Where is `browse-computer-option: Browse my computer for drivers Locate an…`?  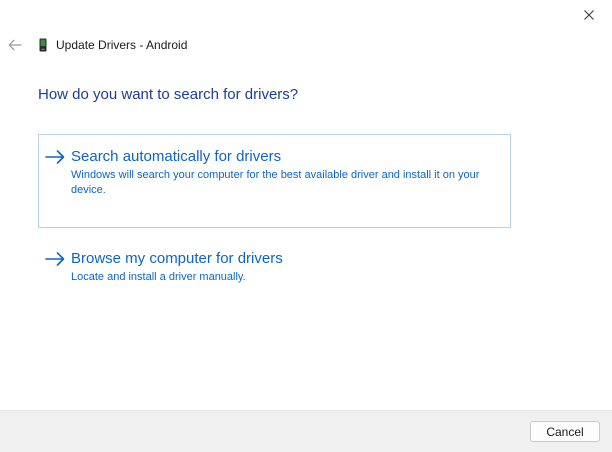 browse-computer-option: Browse my computer for drivers Locate an… is located at coordinates (274, 266).